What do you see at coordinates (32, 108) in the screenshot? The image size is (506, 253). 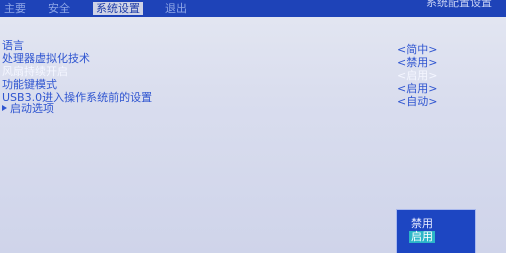 I see `submenu-boot-options-label: 启动选项` at bounding box center [32, 108].